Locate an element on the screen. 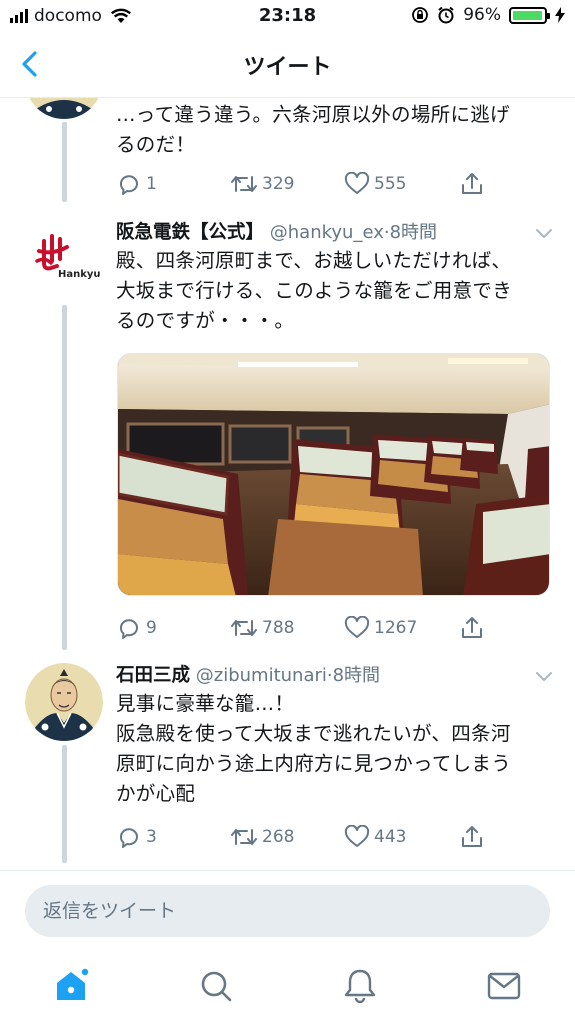  user-handle: @hankyu_ex is located at coordinates (327, 232).